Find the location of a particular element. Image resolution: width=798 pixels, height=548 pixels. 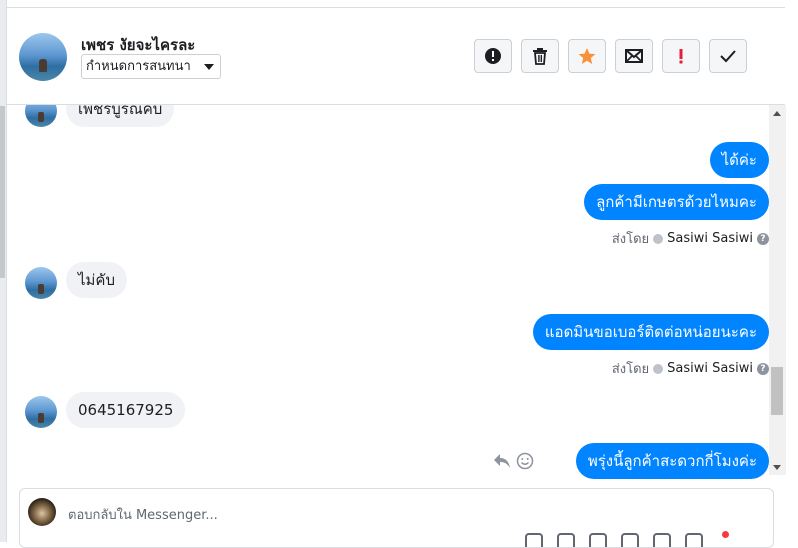

mark-spam-button is located at coordinates (493, 56).